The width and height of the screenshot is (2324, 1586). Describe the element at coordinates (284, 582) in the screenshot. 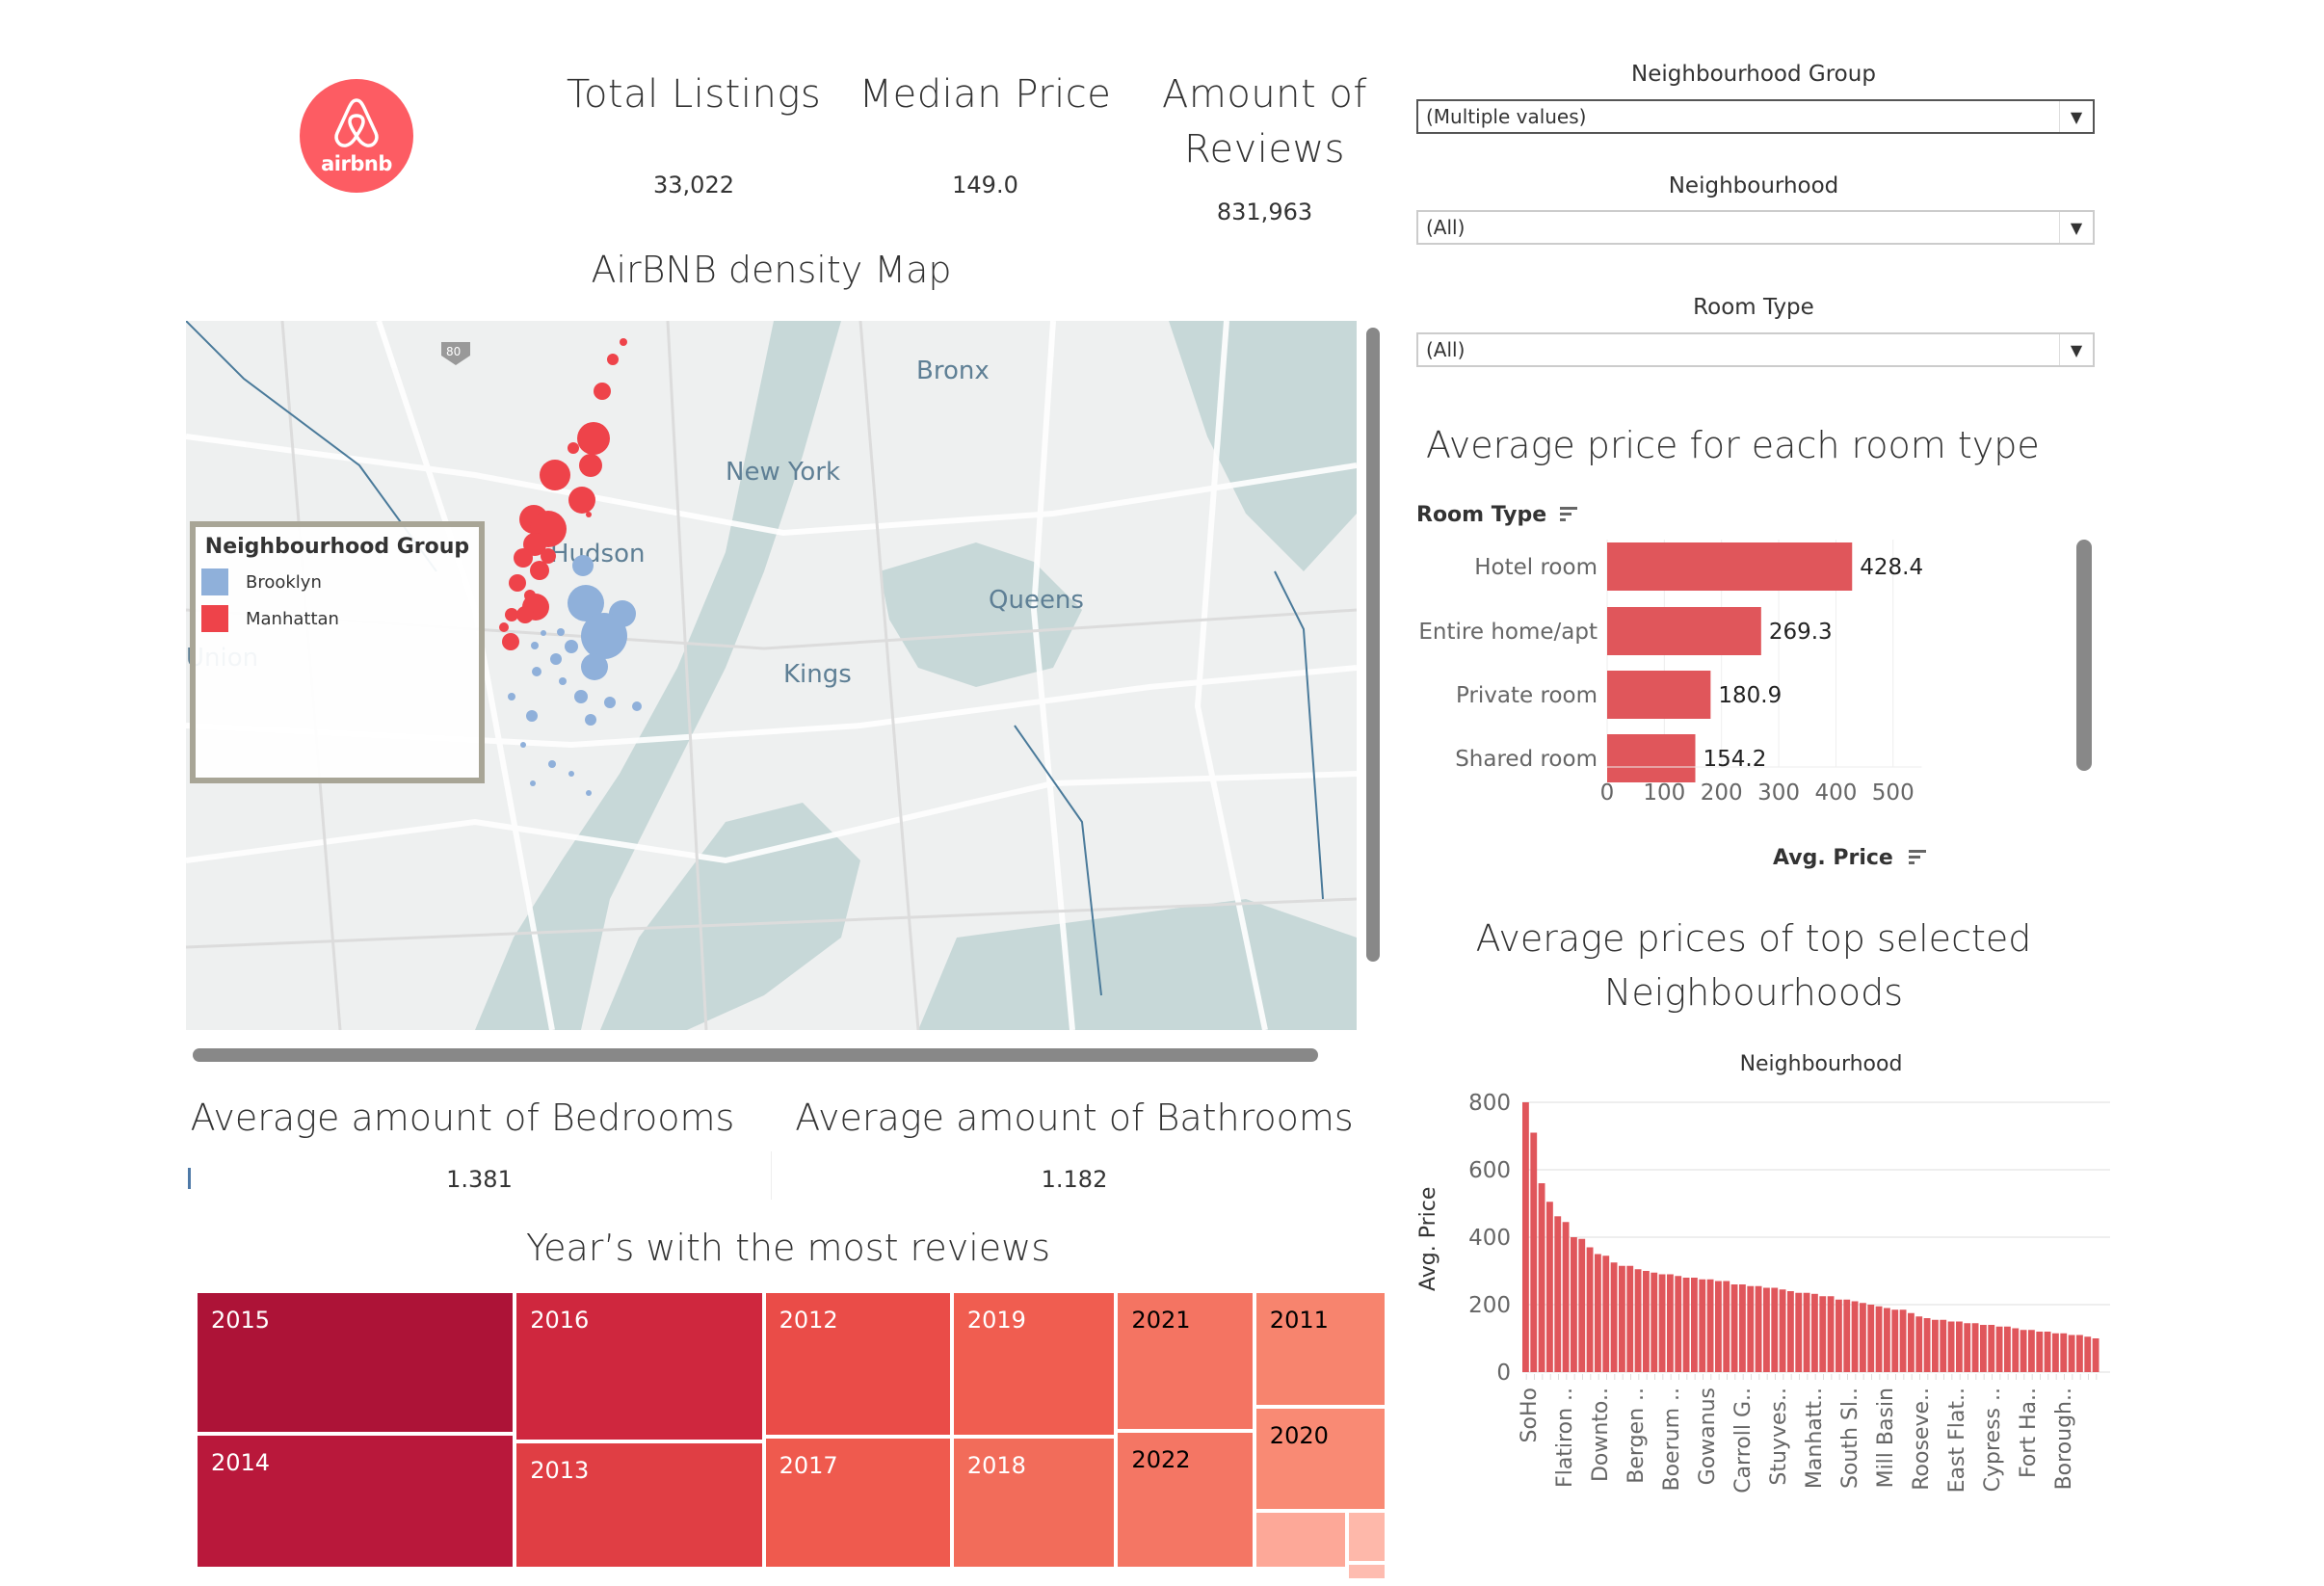

I see `legend-label: Brooklyn` at that location.